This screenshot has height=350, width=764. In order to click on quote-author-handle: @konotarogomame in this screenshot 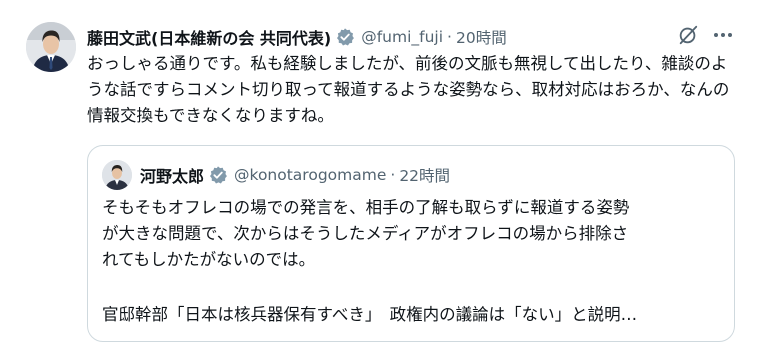, I will do `click(310, 175)`.